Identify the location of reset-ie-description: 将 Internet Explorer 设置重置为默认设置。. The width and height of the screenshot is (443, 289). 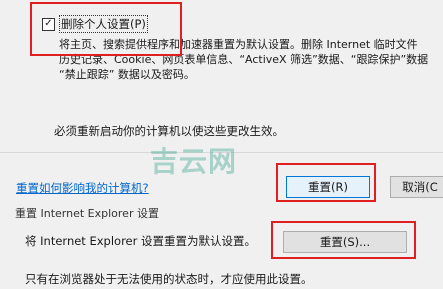
(141, 241).